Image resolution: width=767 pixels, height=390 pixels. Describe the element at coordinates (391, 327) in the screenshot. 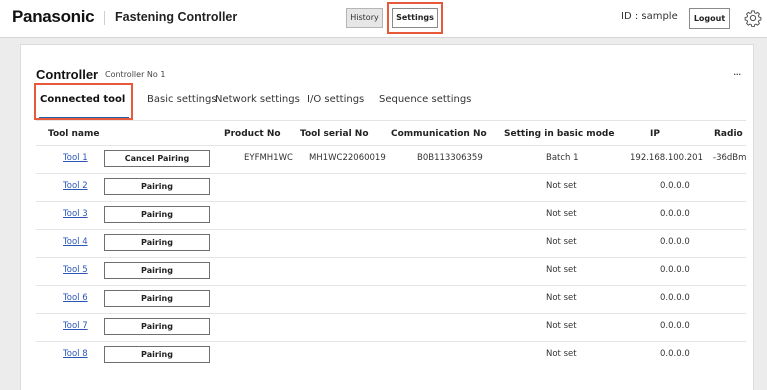

I see `table-row: Tool 7 Pairing Not set 0.0.0.0` at that location.